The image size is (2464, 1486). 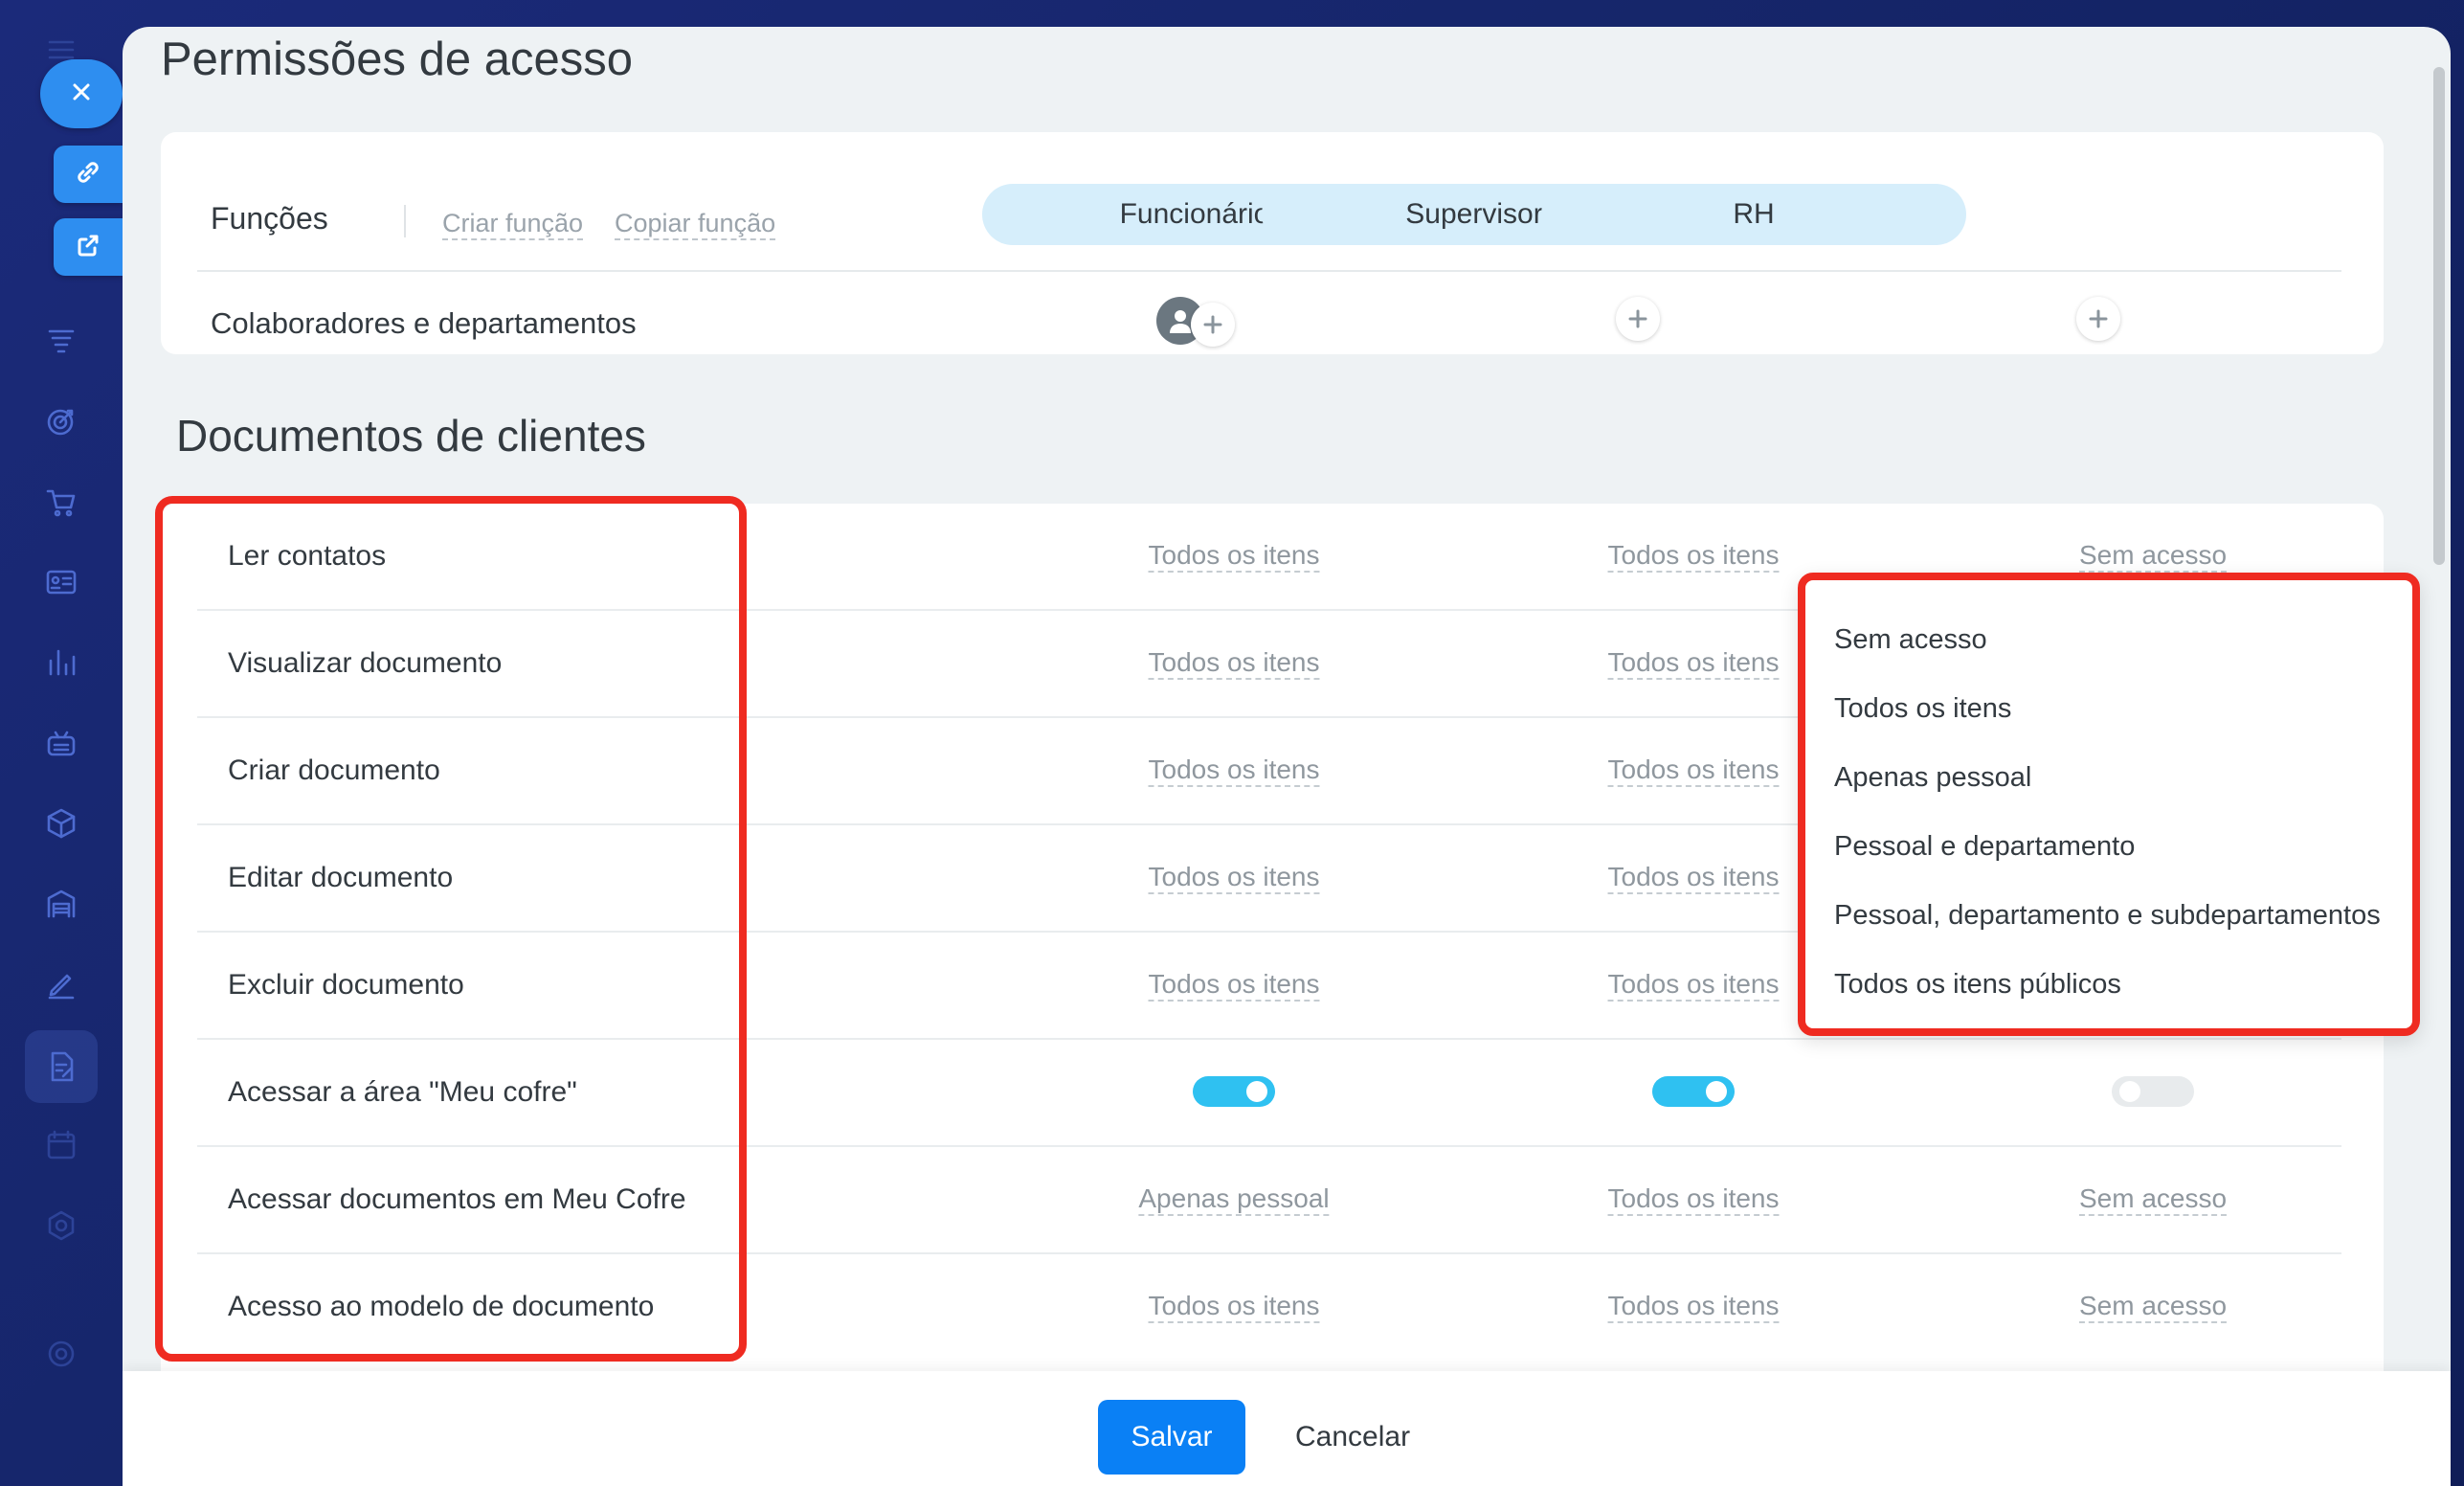 I want to click on target-icon, so click(x=61, y=421).